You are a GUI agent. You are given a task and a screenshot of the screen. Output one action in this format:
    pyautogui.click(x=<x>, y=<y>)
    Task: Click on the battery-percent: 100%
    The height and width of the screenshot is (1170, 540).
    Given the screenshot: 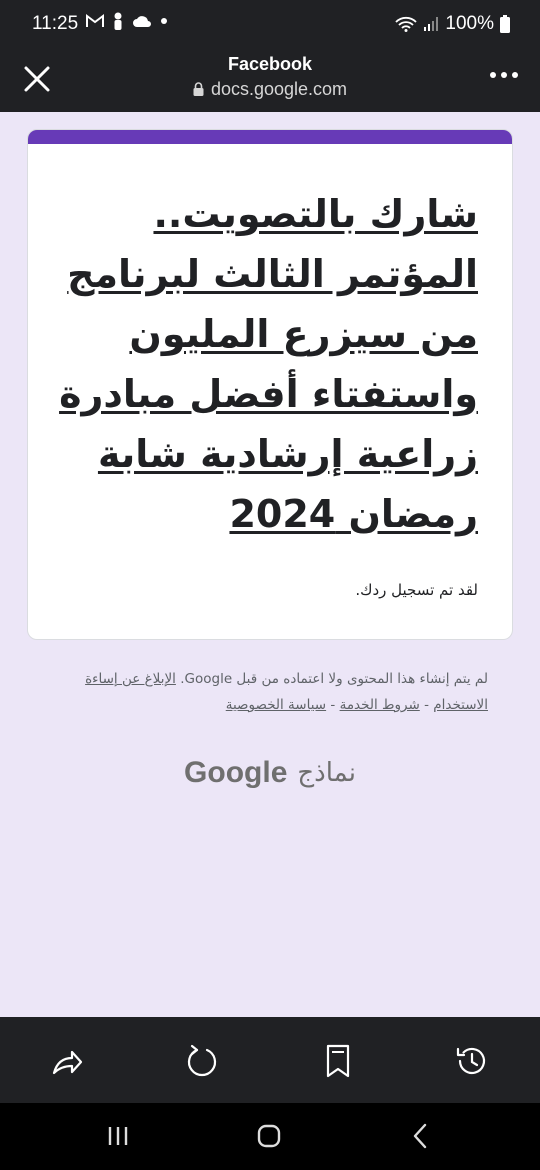 What is the action you would take?
    pyautogui.click(x=469, y=23)
    